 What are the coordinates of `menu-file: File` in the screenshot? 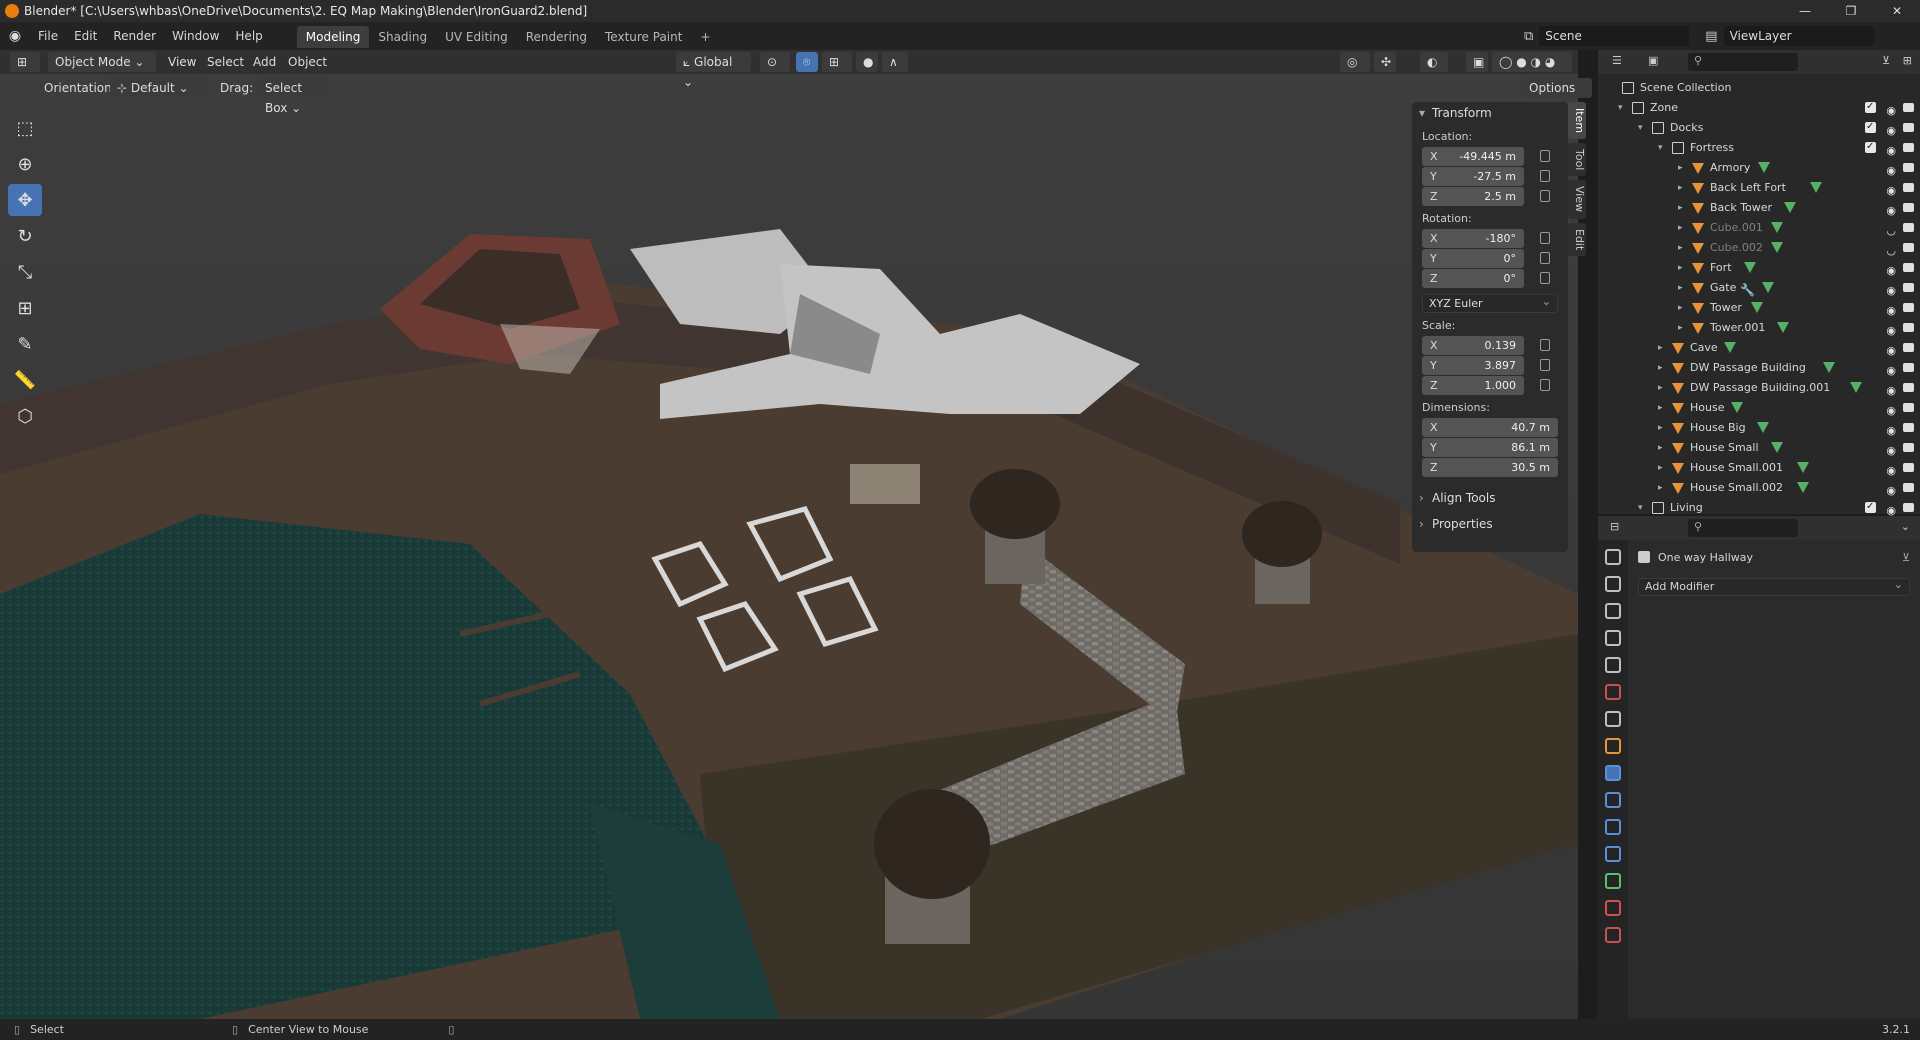 It's located at (48, 36).